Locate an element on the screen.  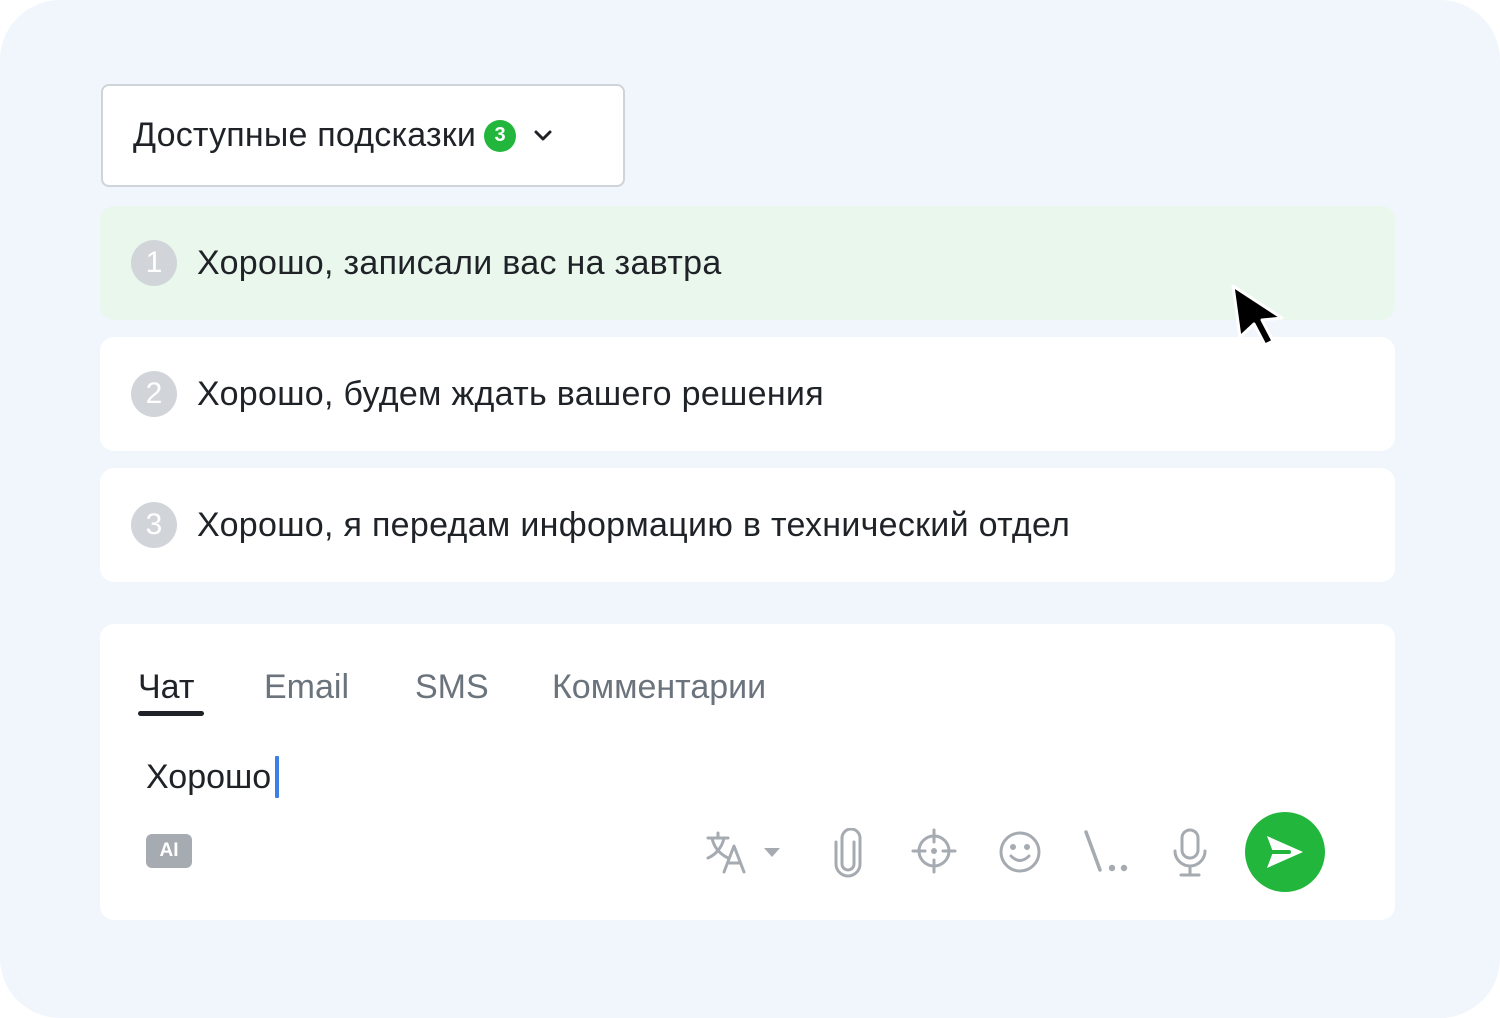
paperclip-icon is located at coordinates (848, 853).